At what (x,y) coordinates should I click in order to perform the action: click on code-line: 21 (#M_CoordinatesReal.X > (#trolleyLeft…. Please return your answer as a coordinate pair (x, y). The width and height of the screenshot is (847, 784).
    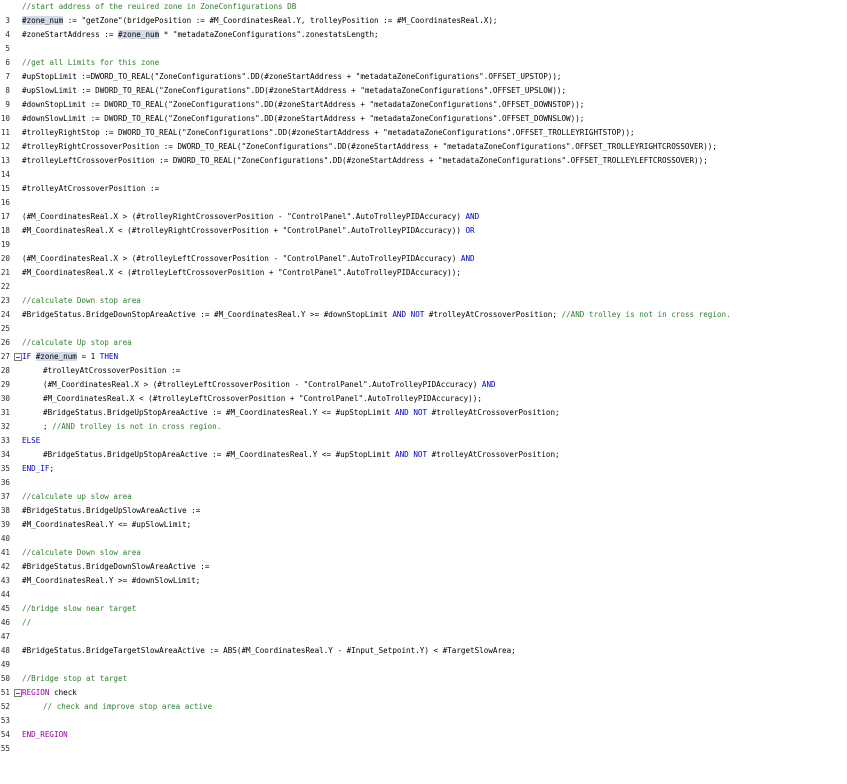
    Looking at the image, I should click on (423, 264).